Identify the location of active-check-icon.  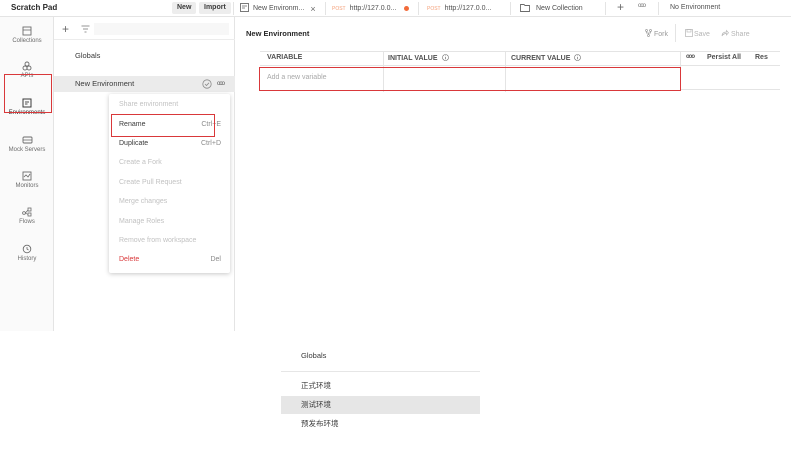
(207, 87).